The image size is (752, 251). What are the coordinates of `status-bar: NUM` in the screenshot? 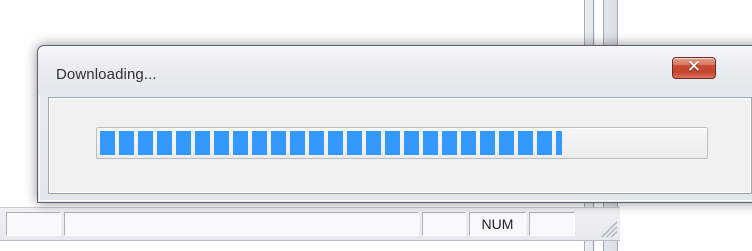 It's located at (310, 224).